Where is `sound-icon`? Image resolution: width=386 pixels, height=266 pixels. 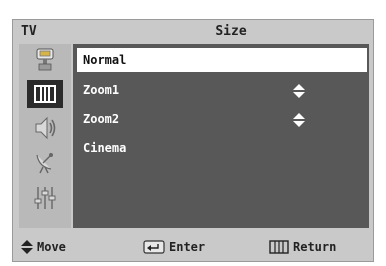 sound-icon is located at coordinates (45, 128).